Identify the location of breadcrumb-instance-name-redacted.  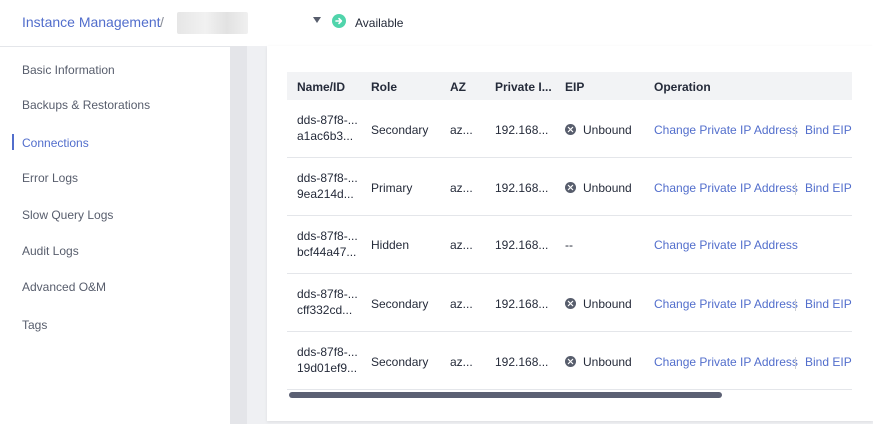
(212, 23).